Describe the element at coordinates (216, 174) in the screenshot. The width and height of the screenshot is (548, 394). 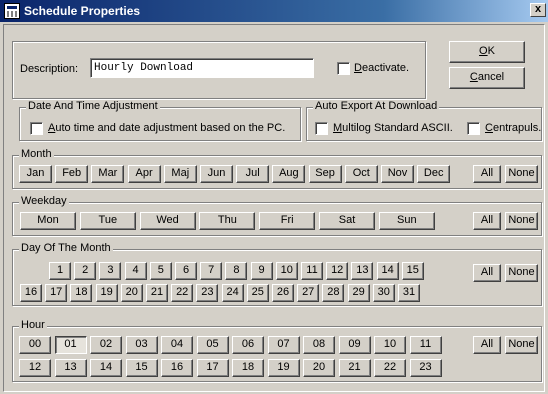
I see `month-jun-button: Jun` at that location.